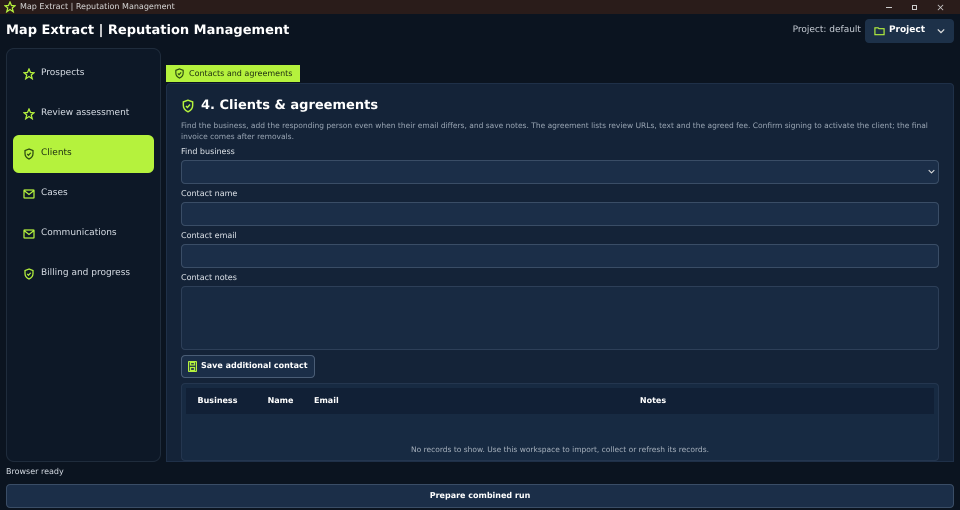 This screenshot has width=960, height=510. What do you see at coordinates (560, 172) in the screenshot?
I see `business-select` at bounding box center [560, 172].